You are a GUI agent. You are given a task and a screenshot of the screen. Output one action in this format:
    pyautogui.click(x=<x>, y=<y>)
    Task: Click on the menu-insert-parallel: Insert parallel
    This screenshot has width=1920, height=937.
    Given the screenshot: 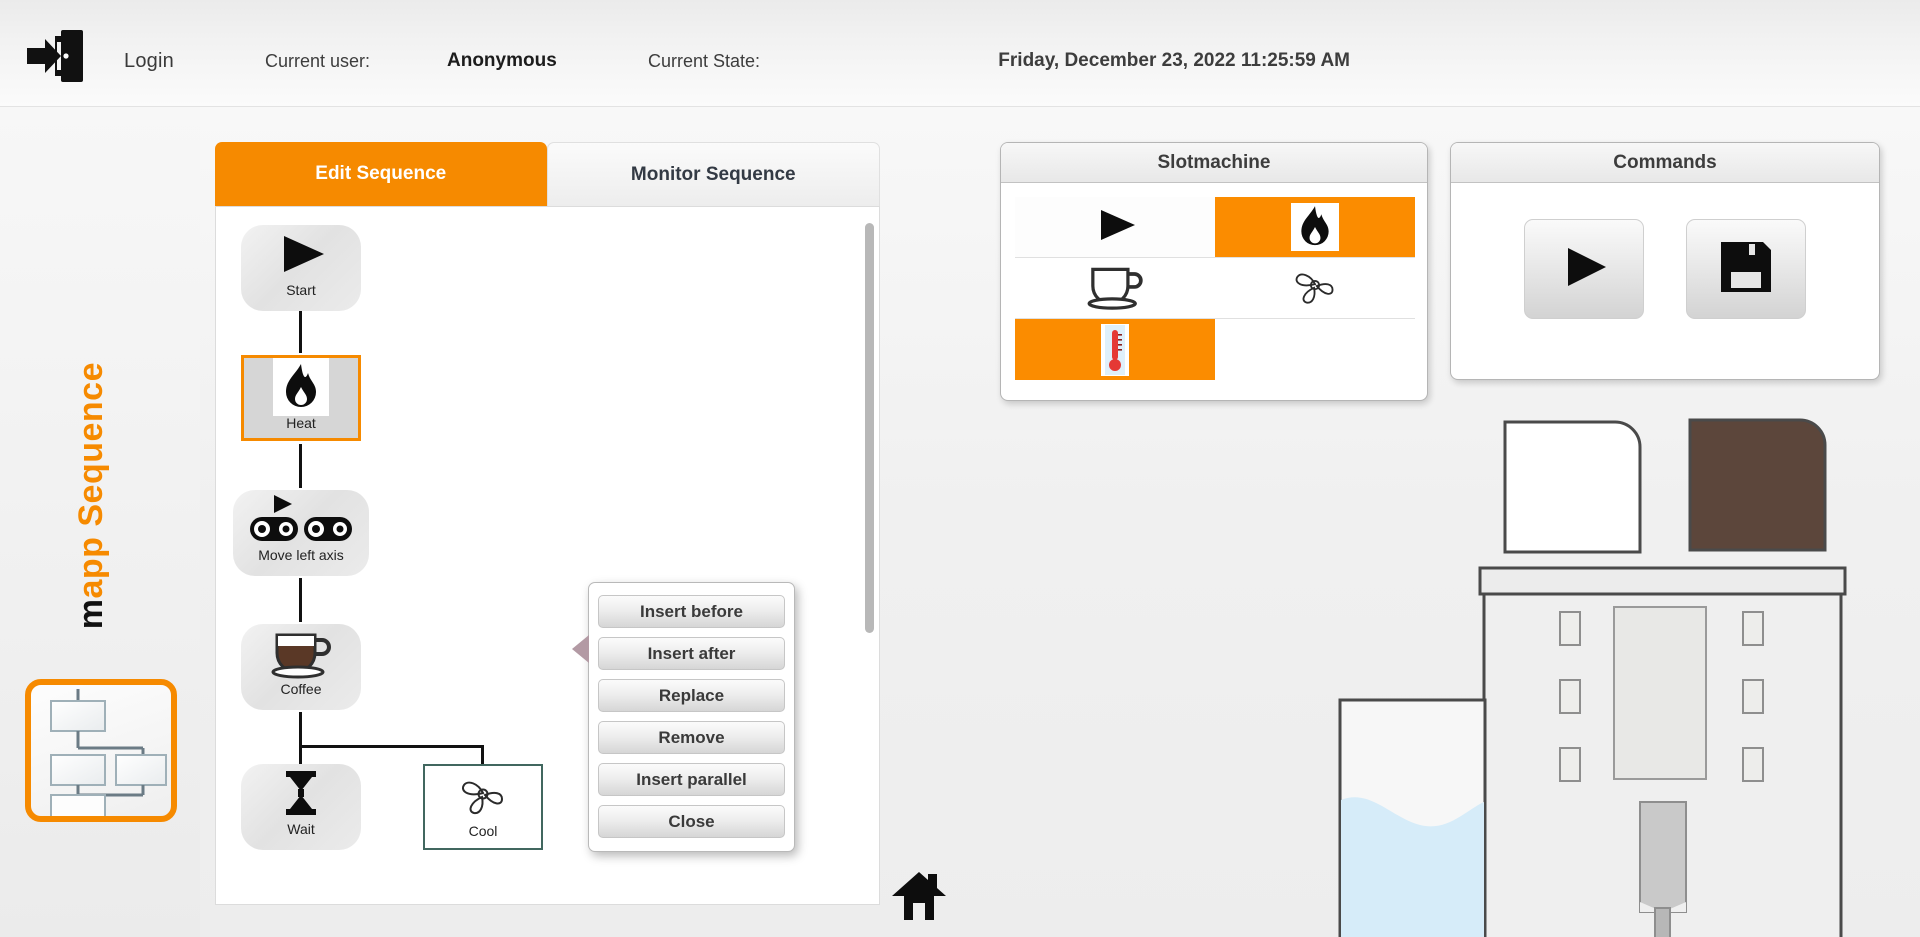 What is the action you would take?
    pyautogui.click(x=691, y=779)
    